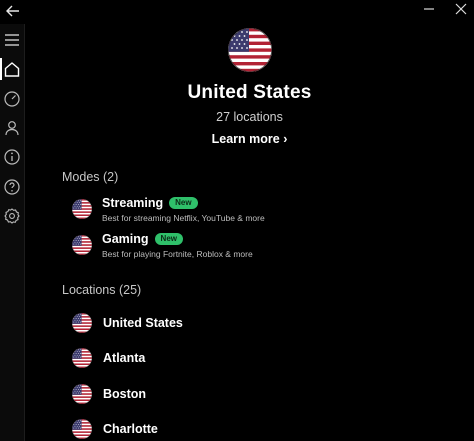  What do you see at coordinates (12, 232) in the screenshot?
I see `sidebar` at bounding box center [12, 232].